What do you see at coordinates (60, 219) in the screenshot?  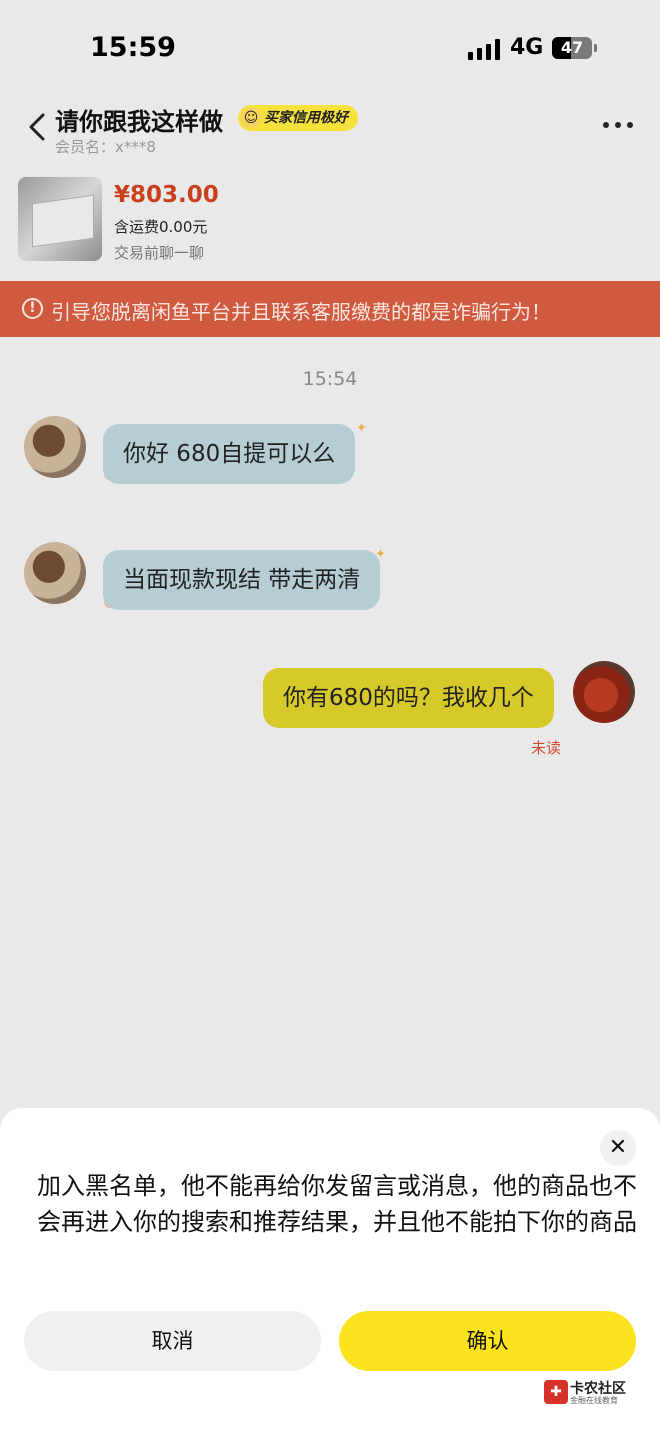 I see `product-thumbnail` at bounding box center [60, 219].